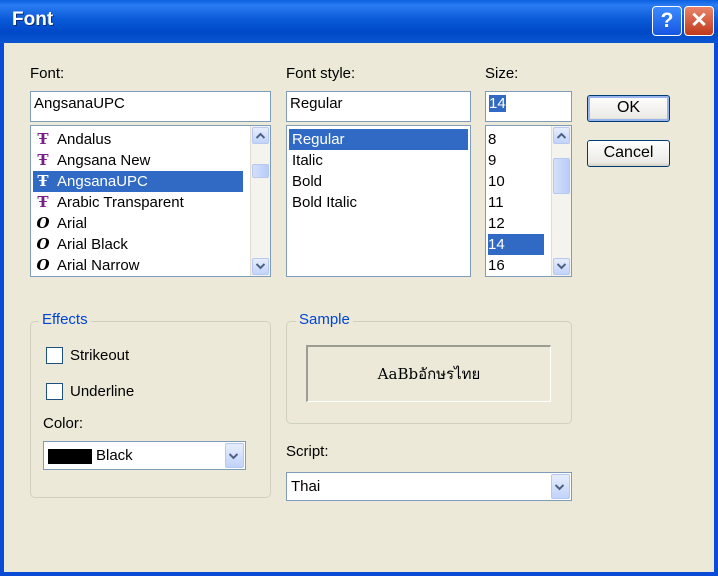  Describe the element at coordinates (138, 244) in the screenshot. I see `font-list-item: O Arial Black` at that location.